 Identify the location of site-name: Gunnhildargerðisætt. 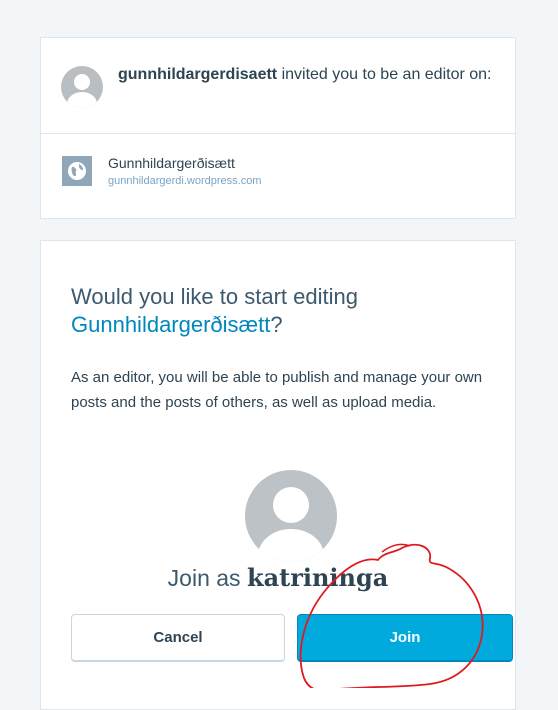
(171, 163).